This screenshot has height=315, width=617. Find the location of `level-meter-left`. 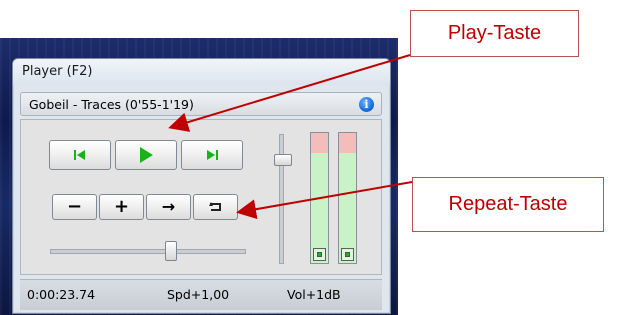

level-meter-left is located at coordinates (319, 198).